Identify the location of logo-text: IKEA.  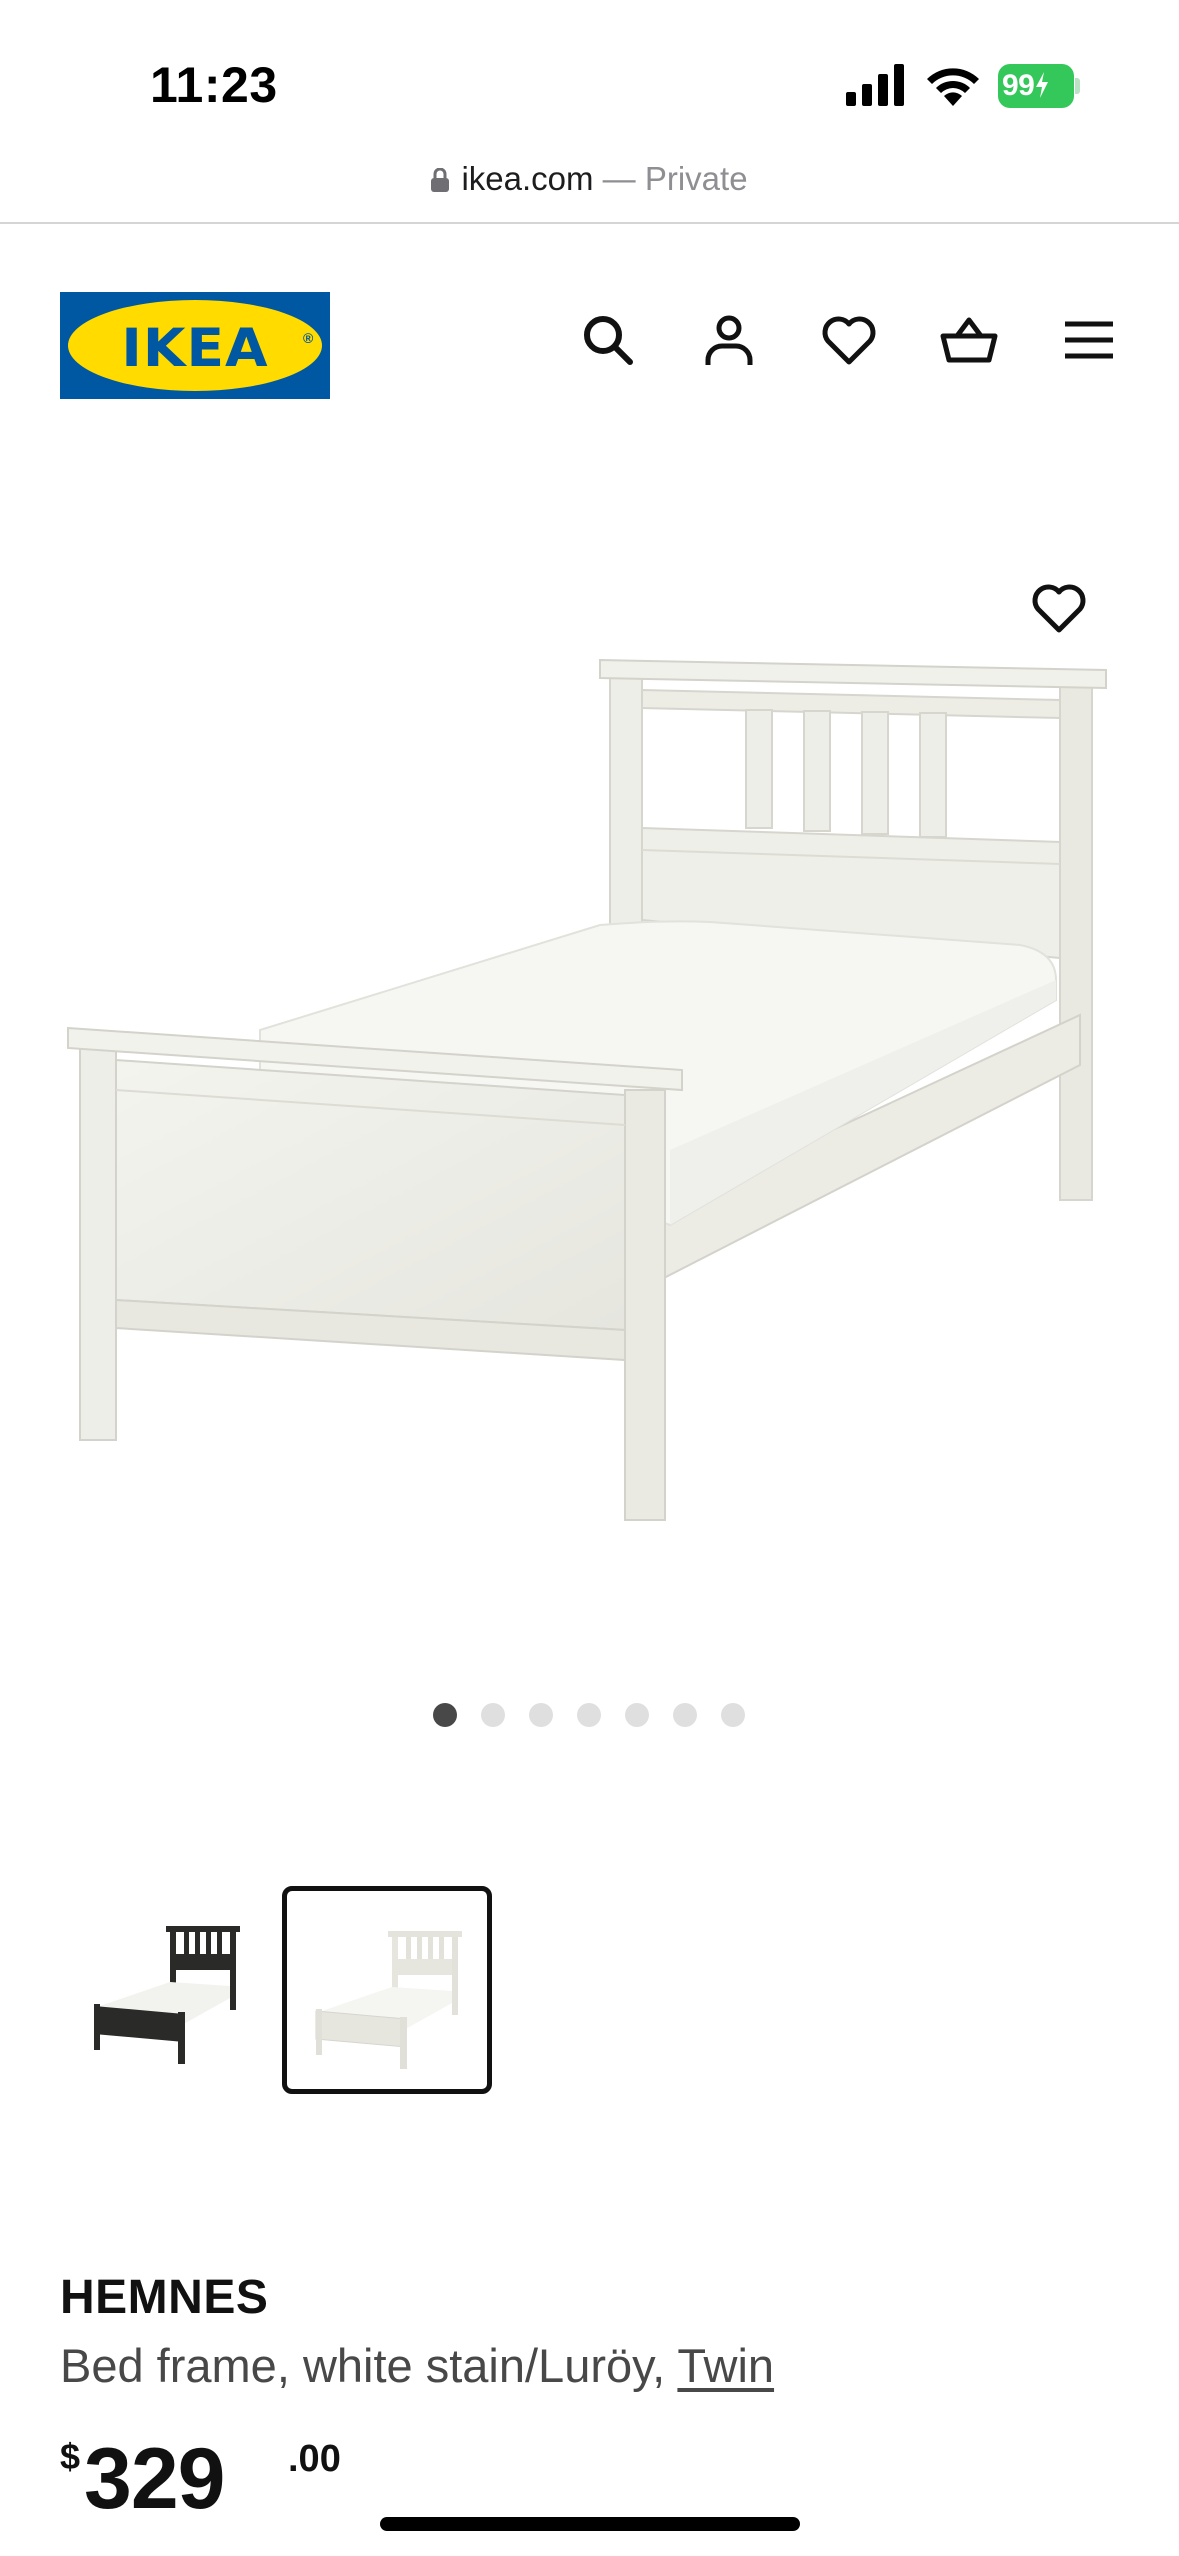
(195, 348).